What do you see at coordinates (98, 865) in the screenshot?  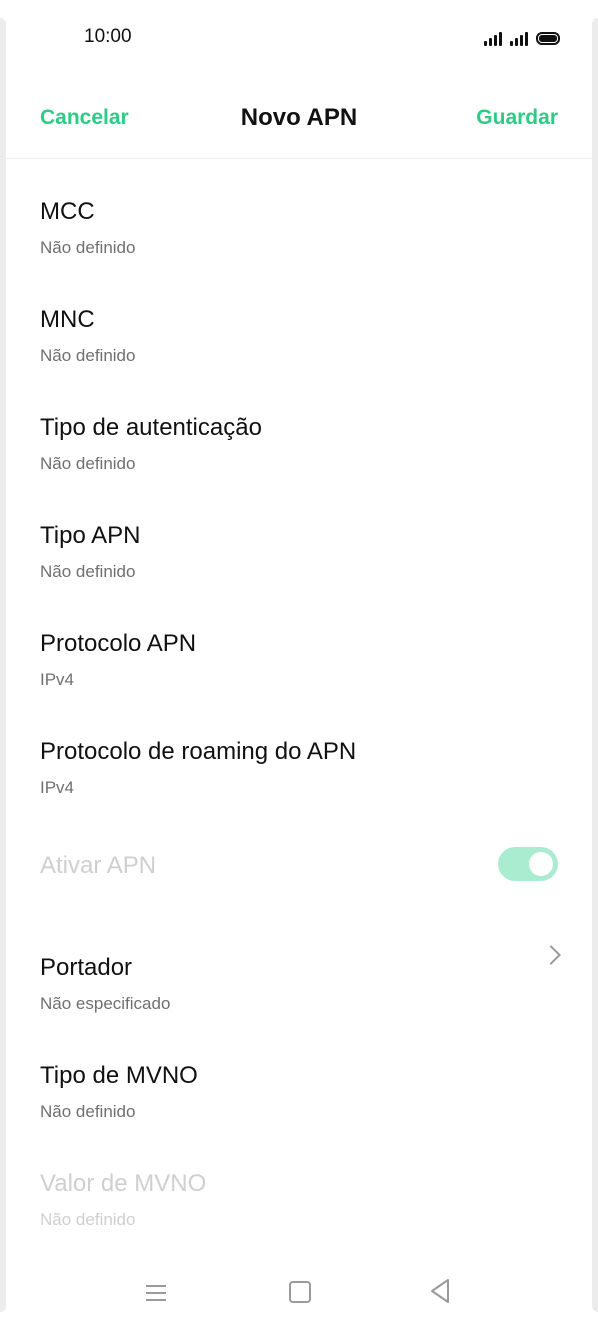 I see `setting-title: Ativar APN` at bounding box center [98, 865].